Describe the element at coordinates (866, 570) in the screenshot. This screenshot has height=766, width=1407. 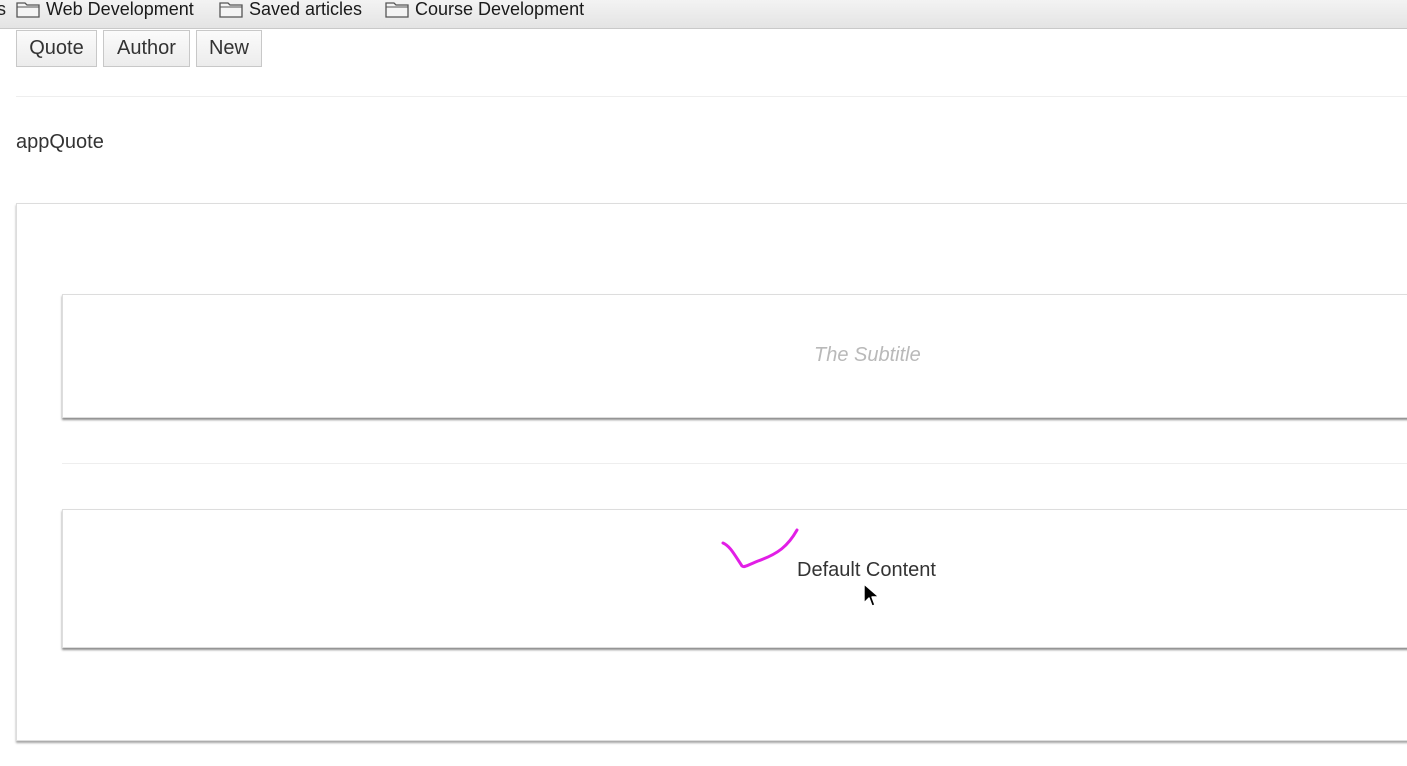
I see `content-text: Default Content` at that location.